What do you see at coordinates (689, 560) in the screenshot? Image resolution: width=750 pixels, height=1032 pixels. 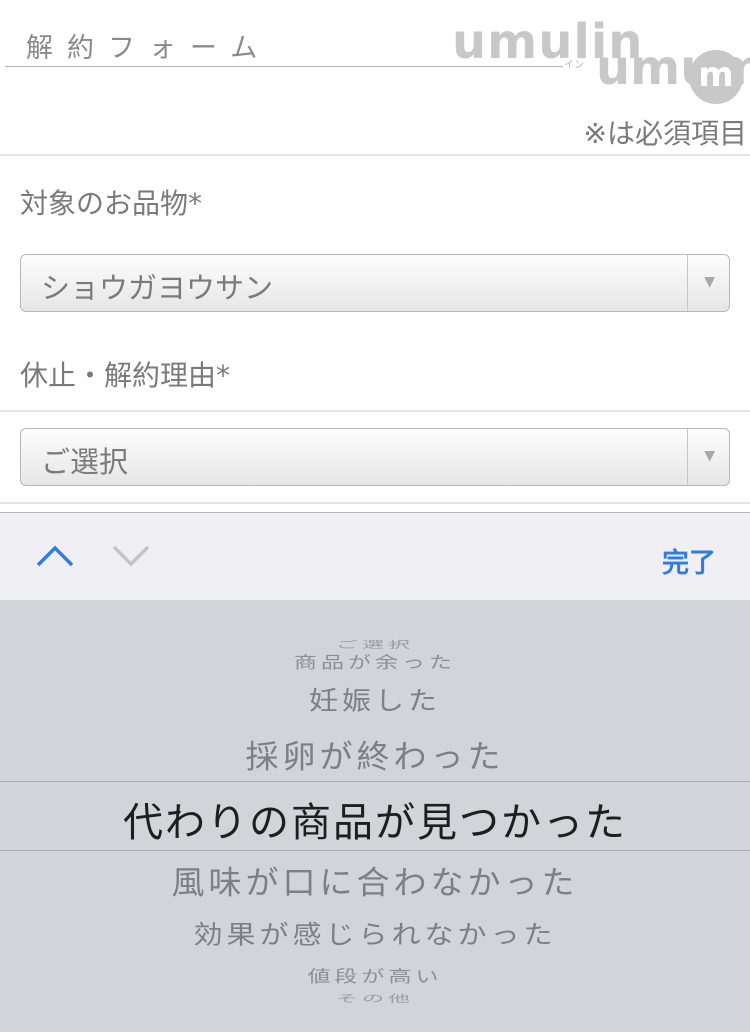 I see `done-button: 完了` at bounding box center [689, 560].